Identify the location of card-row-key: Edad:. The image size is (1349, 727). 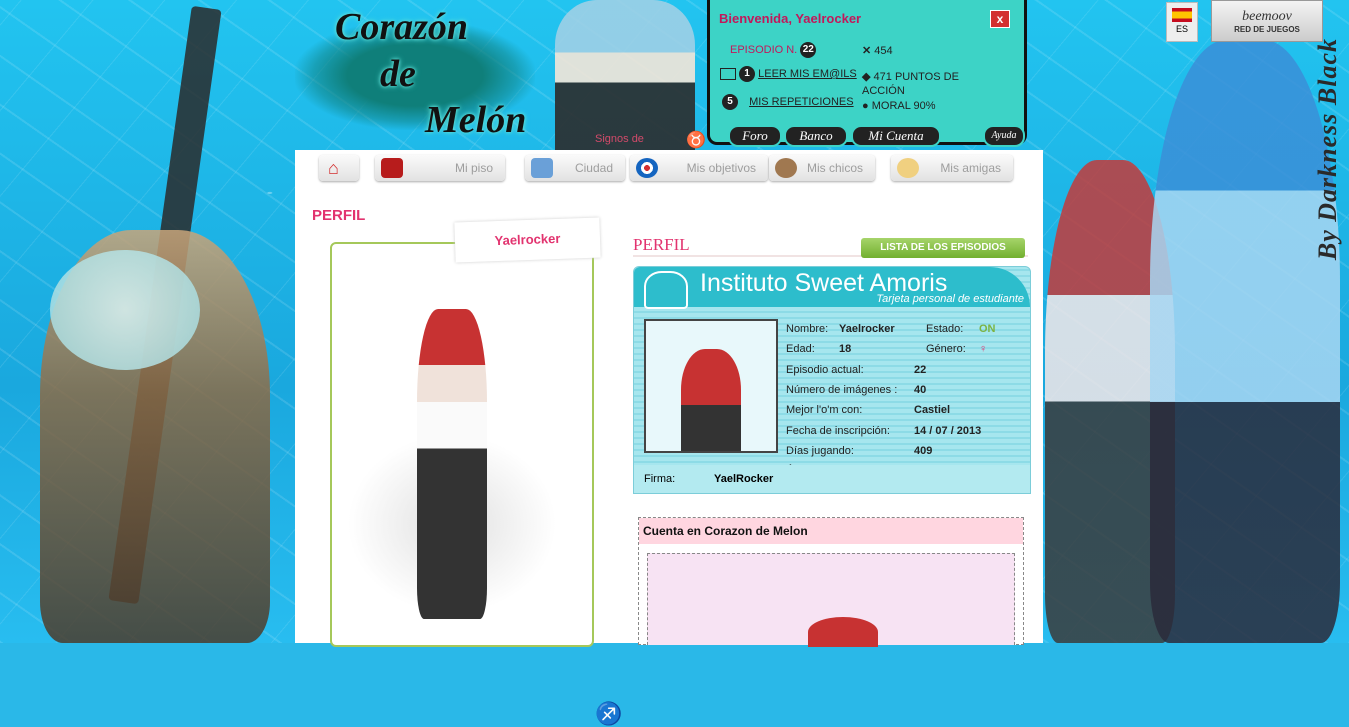
(800, 349).